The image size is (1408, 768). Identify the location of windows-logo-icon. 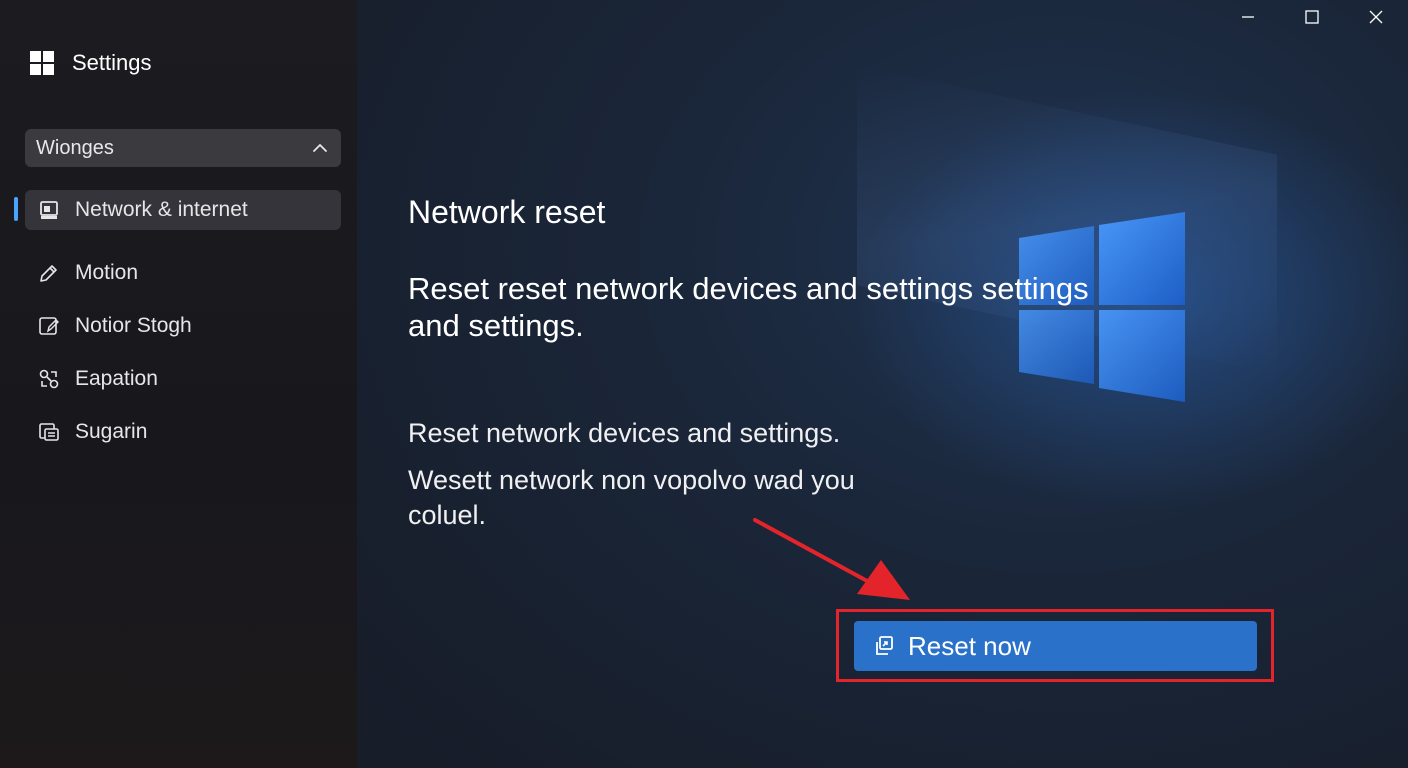
(42, 63).